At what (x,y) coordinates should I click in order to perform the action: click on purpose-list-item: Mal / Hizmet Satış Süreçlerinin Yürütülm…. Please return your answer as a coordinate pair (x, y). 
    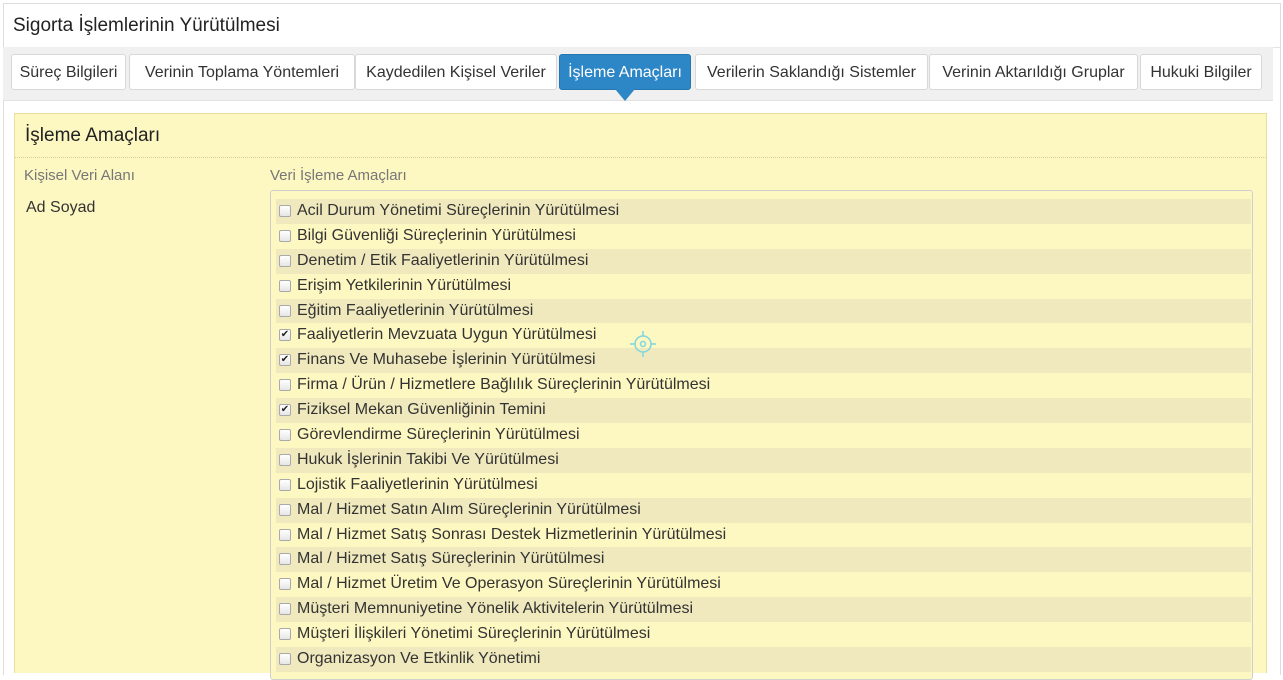
    Looking at the image, I should click on (763, 560).